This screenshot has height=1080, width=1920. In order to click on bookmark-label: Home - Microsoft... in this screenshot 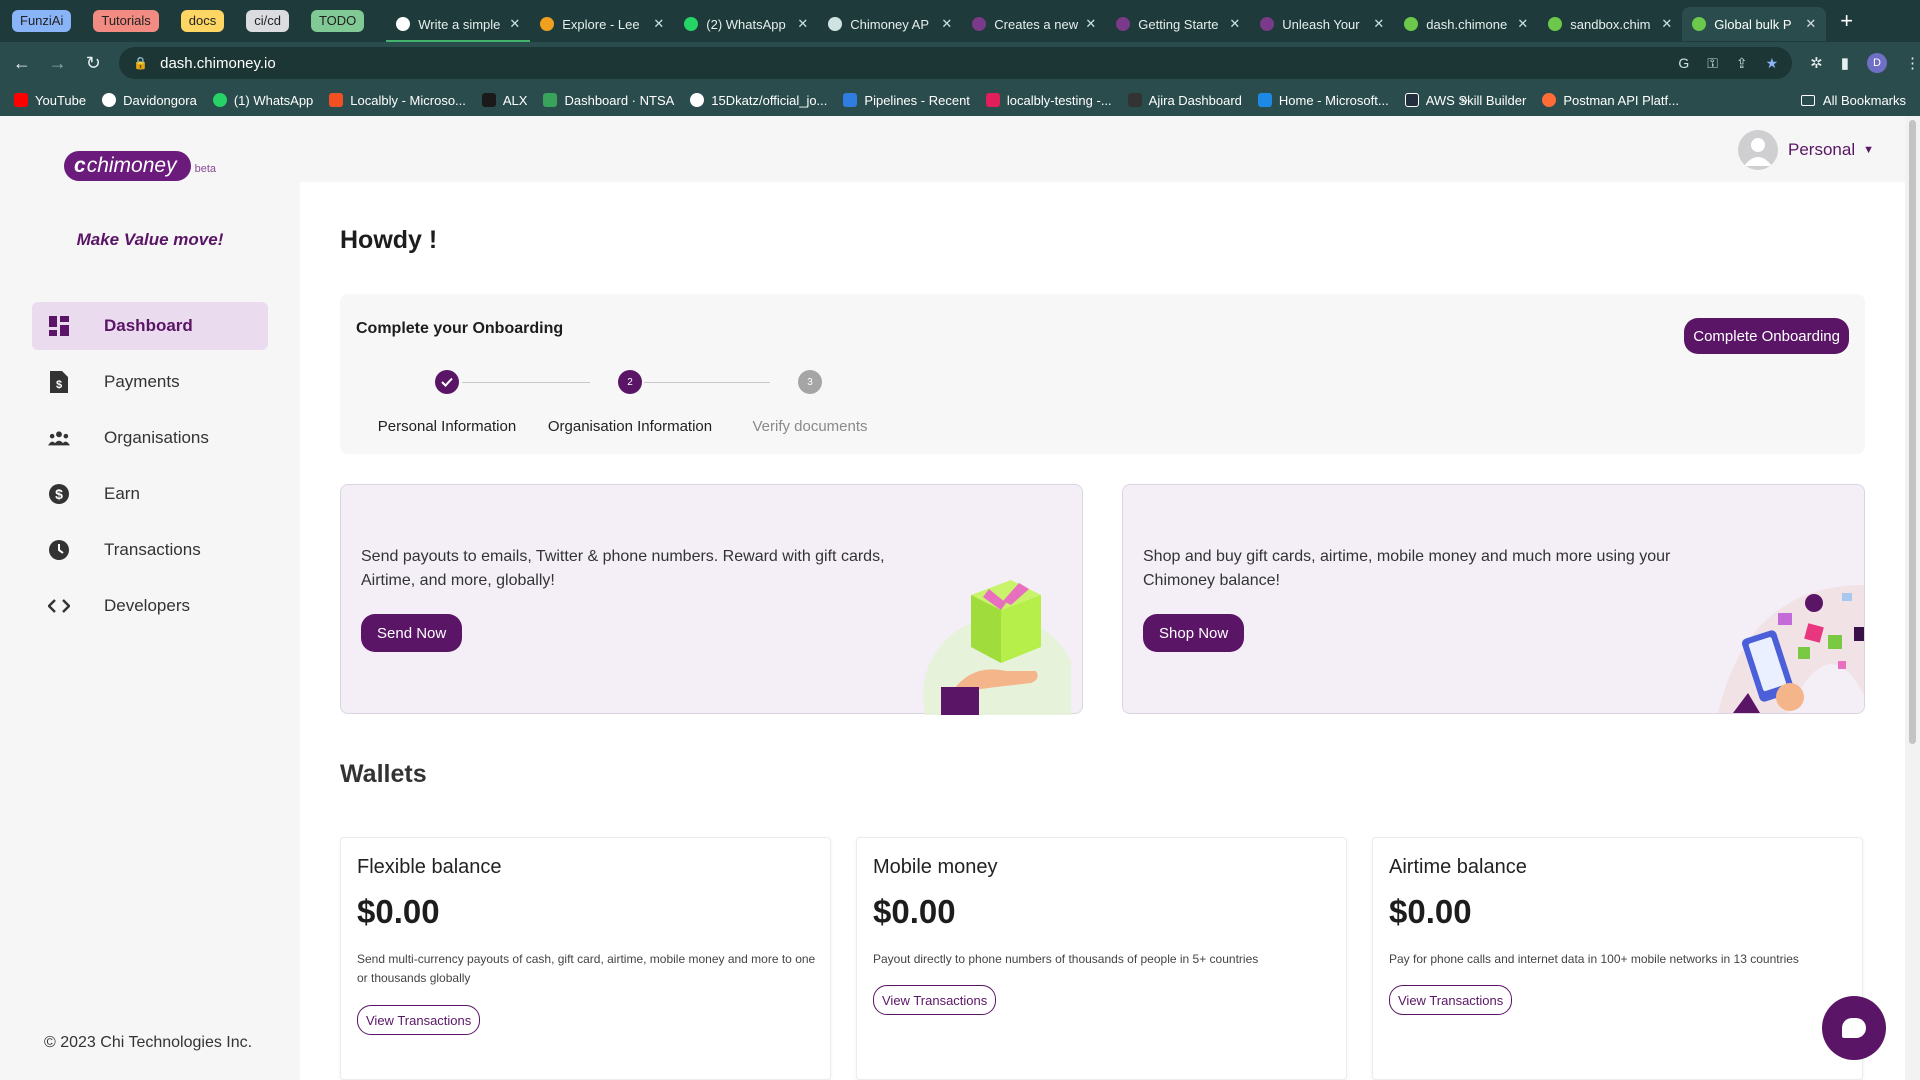, I will do `click(1333, 100)`.